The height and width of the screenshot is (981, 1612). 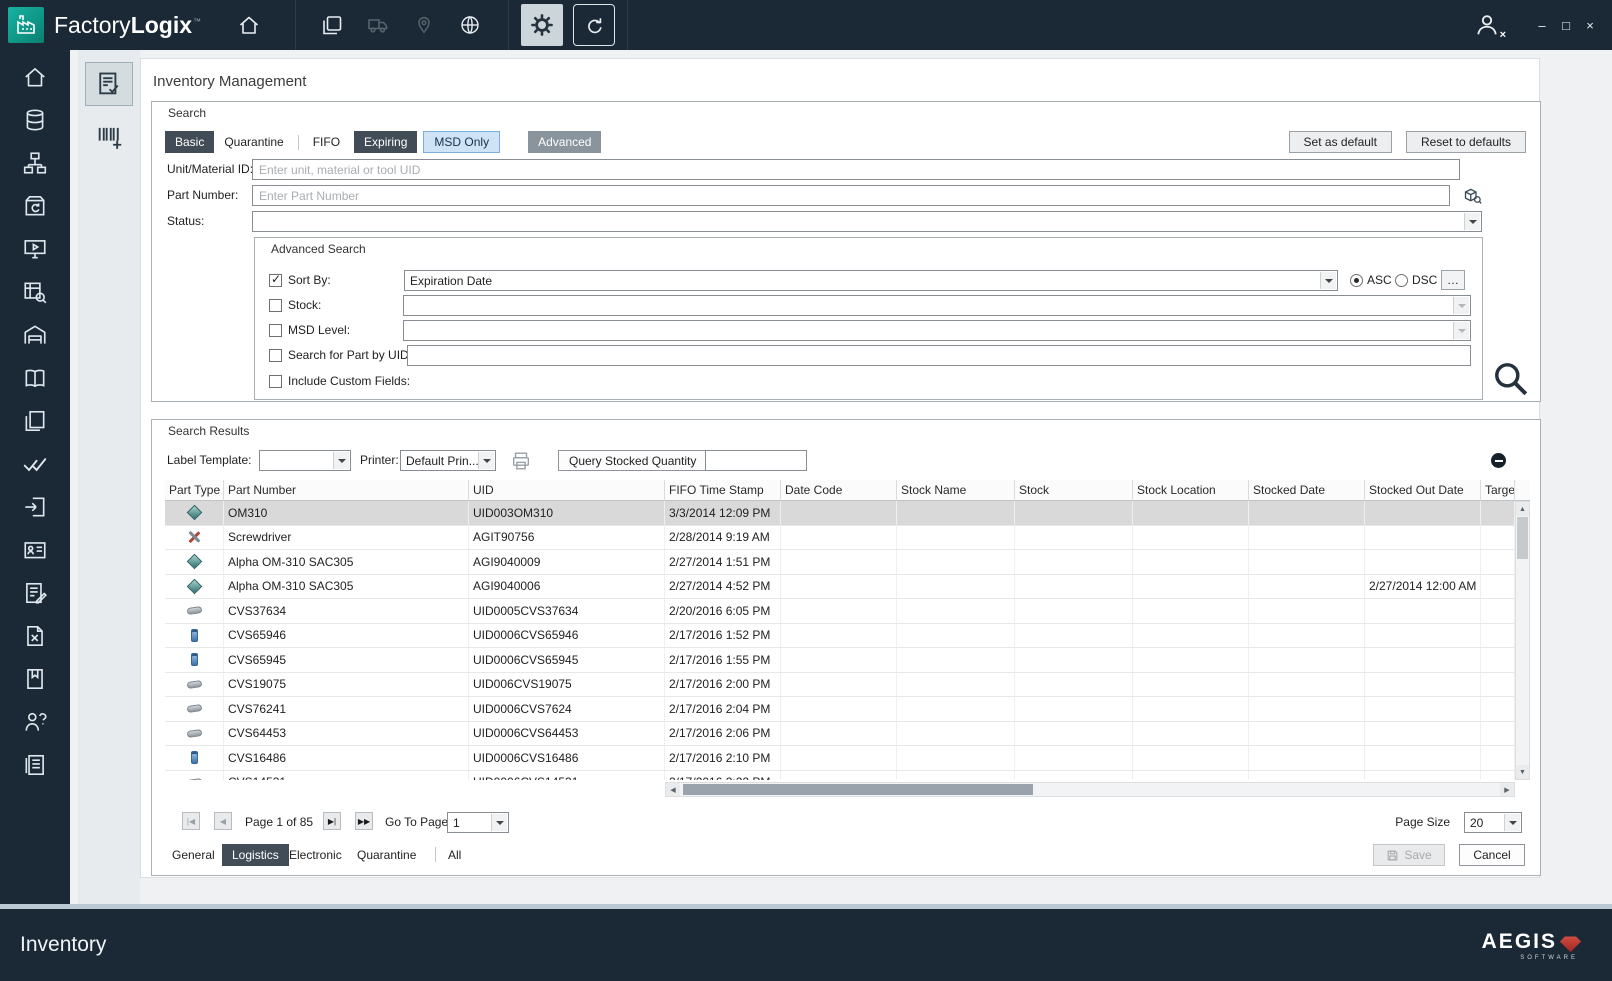 I want to click on sidebar-data-search, so click(x=35, y=292).